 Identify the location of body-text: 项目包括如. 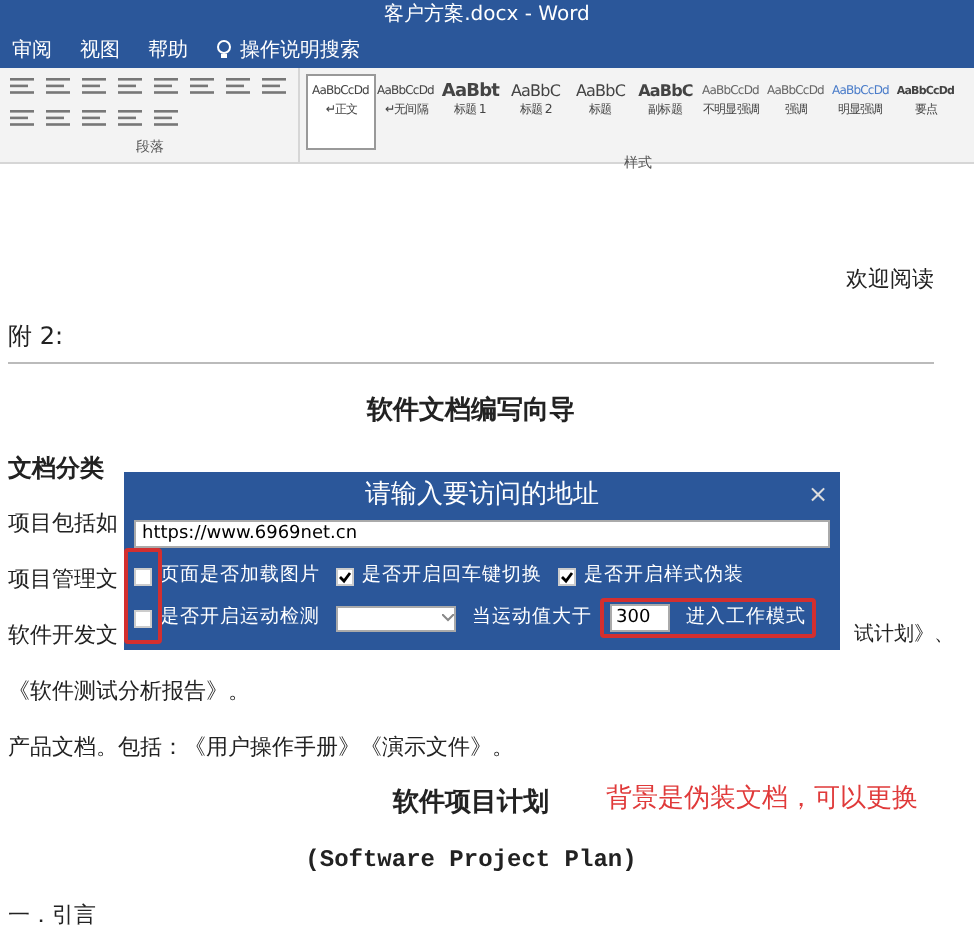
(63, 523).